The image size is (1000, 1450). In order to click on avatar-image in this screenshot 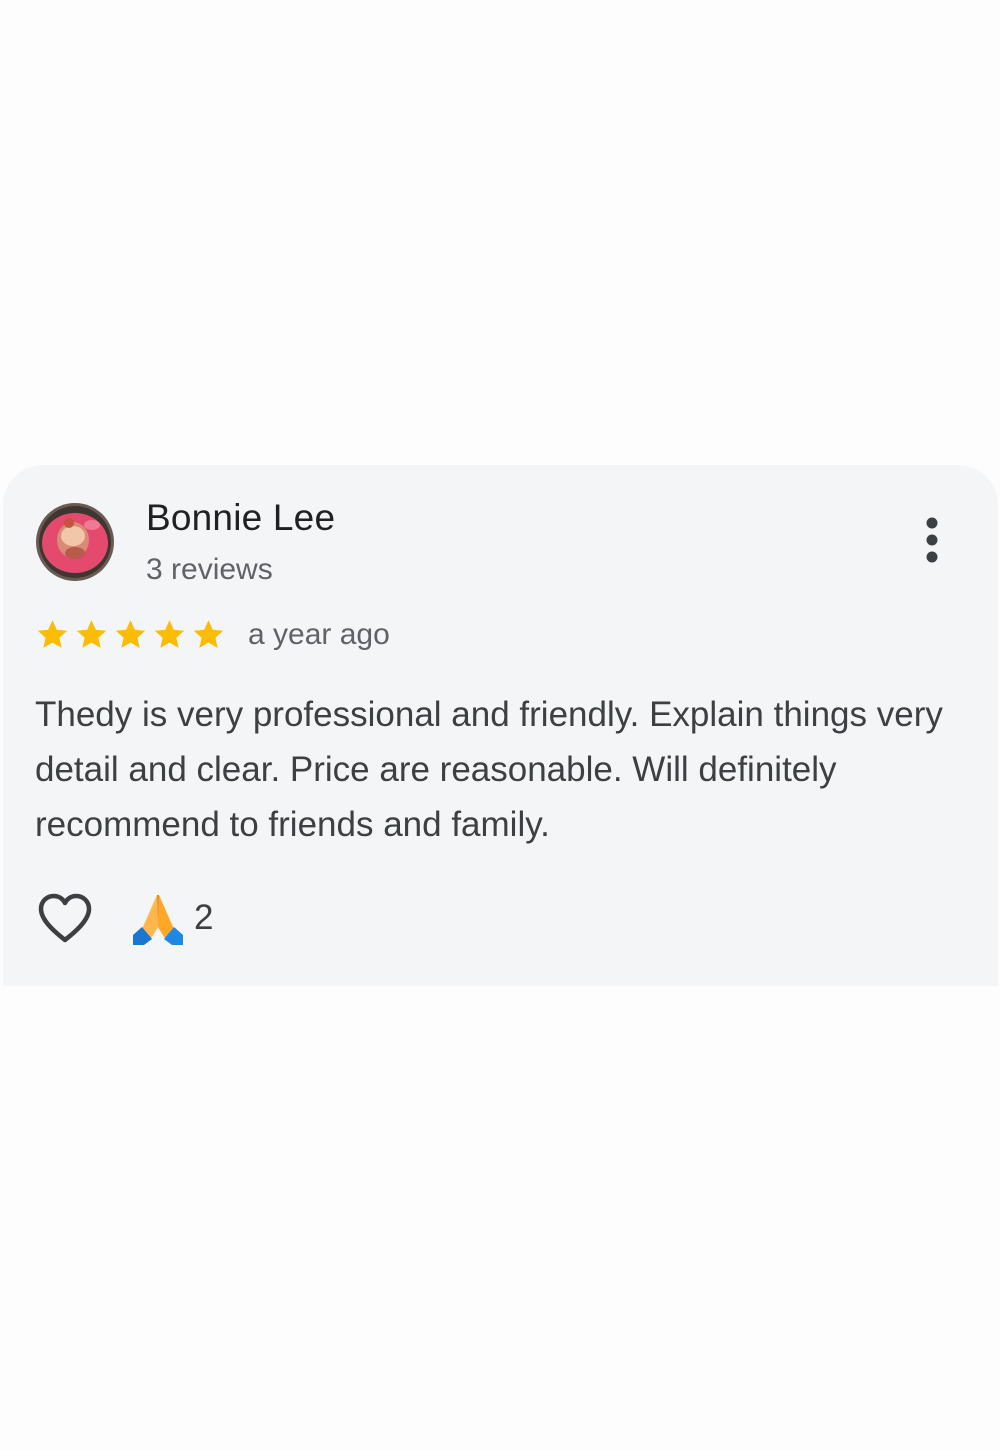, I will do `click(75, 542)`.